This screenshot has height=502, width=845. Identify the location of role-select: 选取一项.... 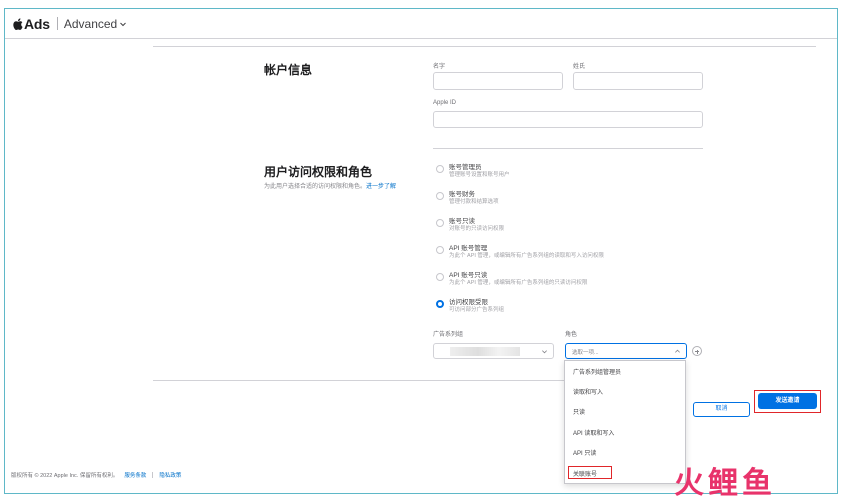
(626, 351).